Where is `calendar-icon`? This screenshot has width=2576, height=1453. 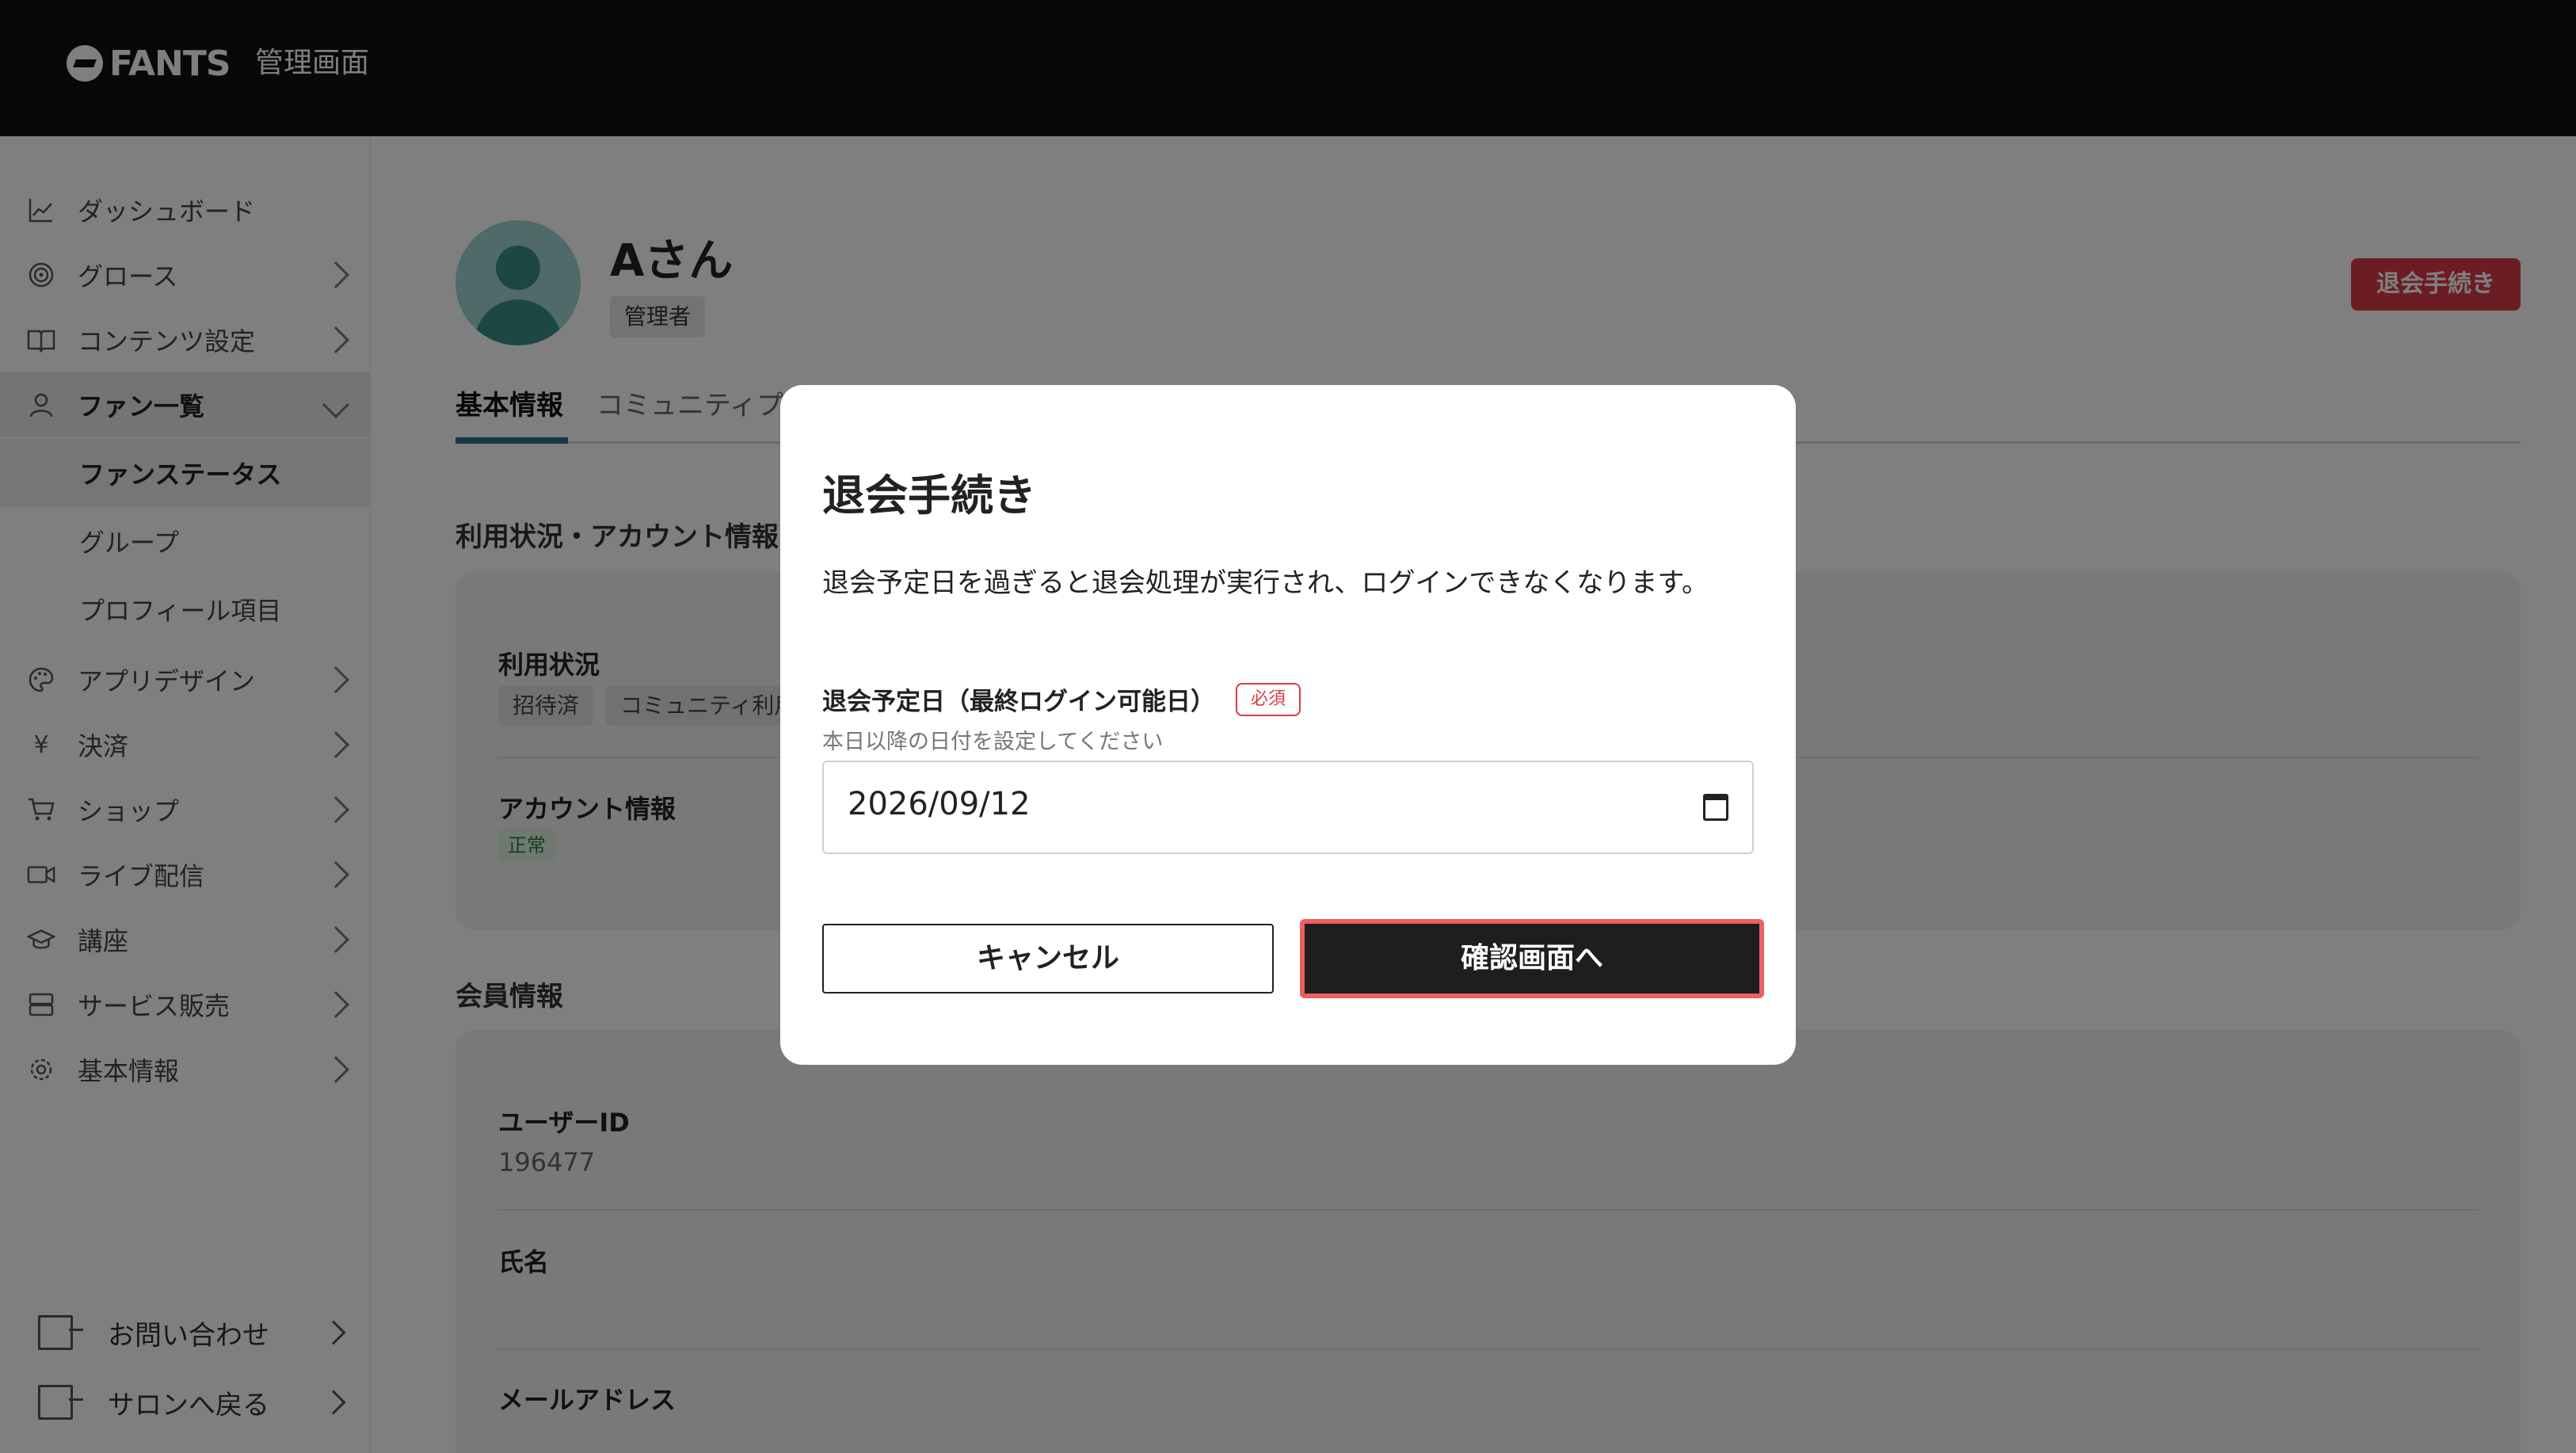 calendar-icon is located at coordinates (1716, 807).